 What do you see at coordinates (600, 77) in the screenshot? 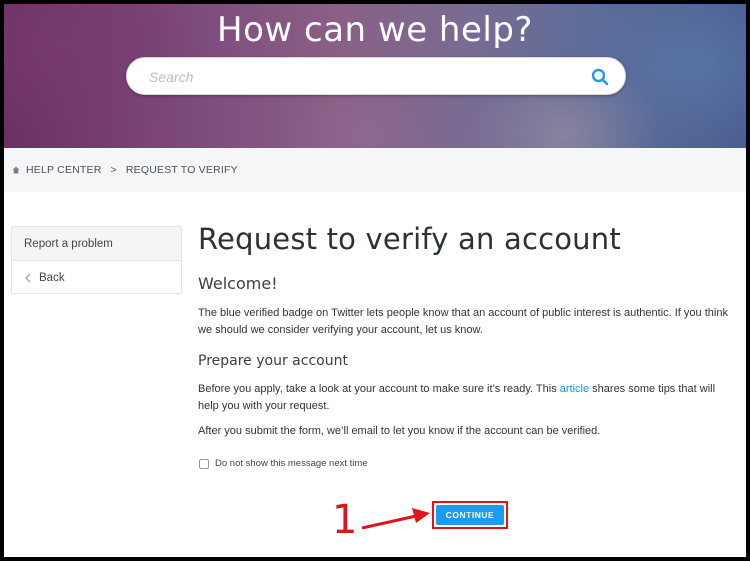
I see `search-icon` at bounding box center [600, 77].